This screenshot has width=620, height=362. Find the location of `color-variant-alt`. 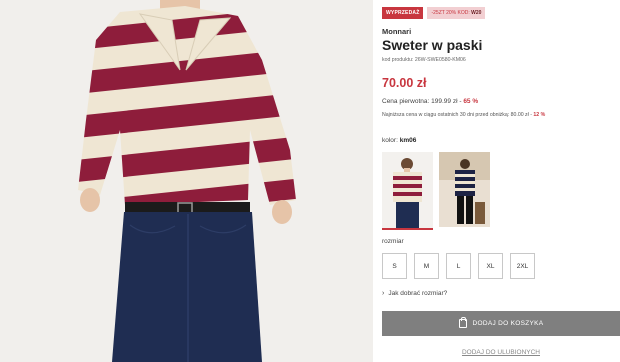

color-variant-alt is located at coordinates (464, 189).